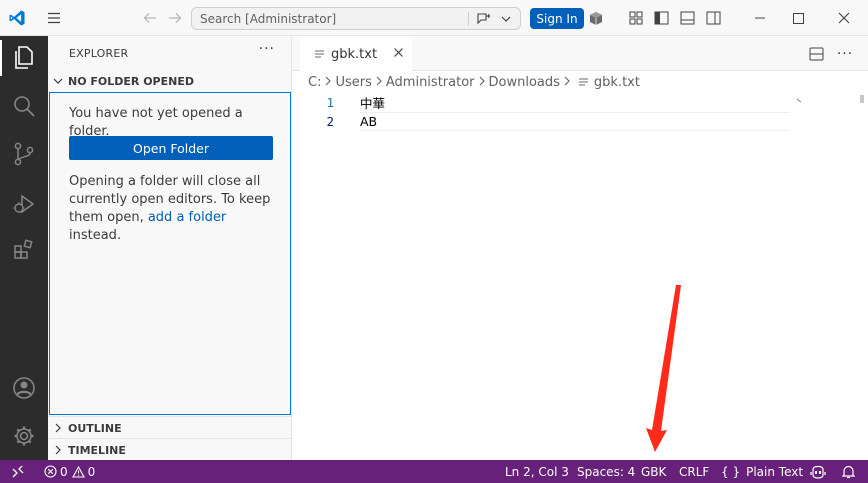 The image size is (868, 483). What do you see at coordinates (24, 204) in the screenshot?
I see `run-debug-icon` at bounding box center [24, 204].